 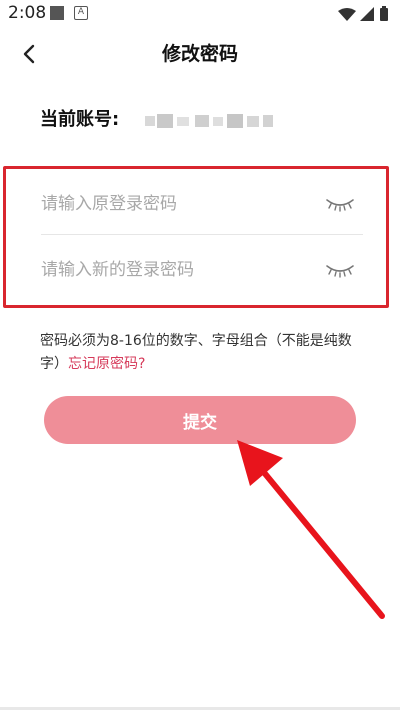 What do you see at coordinates (200, 15) in the screenshot?
I see `status-bar: 2:08 A` at bounding box center [200, 15].